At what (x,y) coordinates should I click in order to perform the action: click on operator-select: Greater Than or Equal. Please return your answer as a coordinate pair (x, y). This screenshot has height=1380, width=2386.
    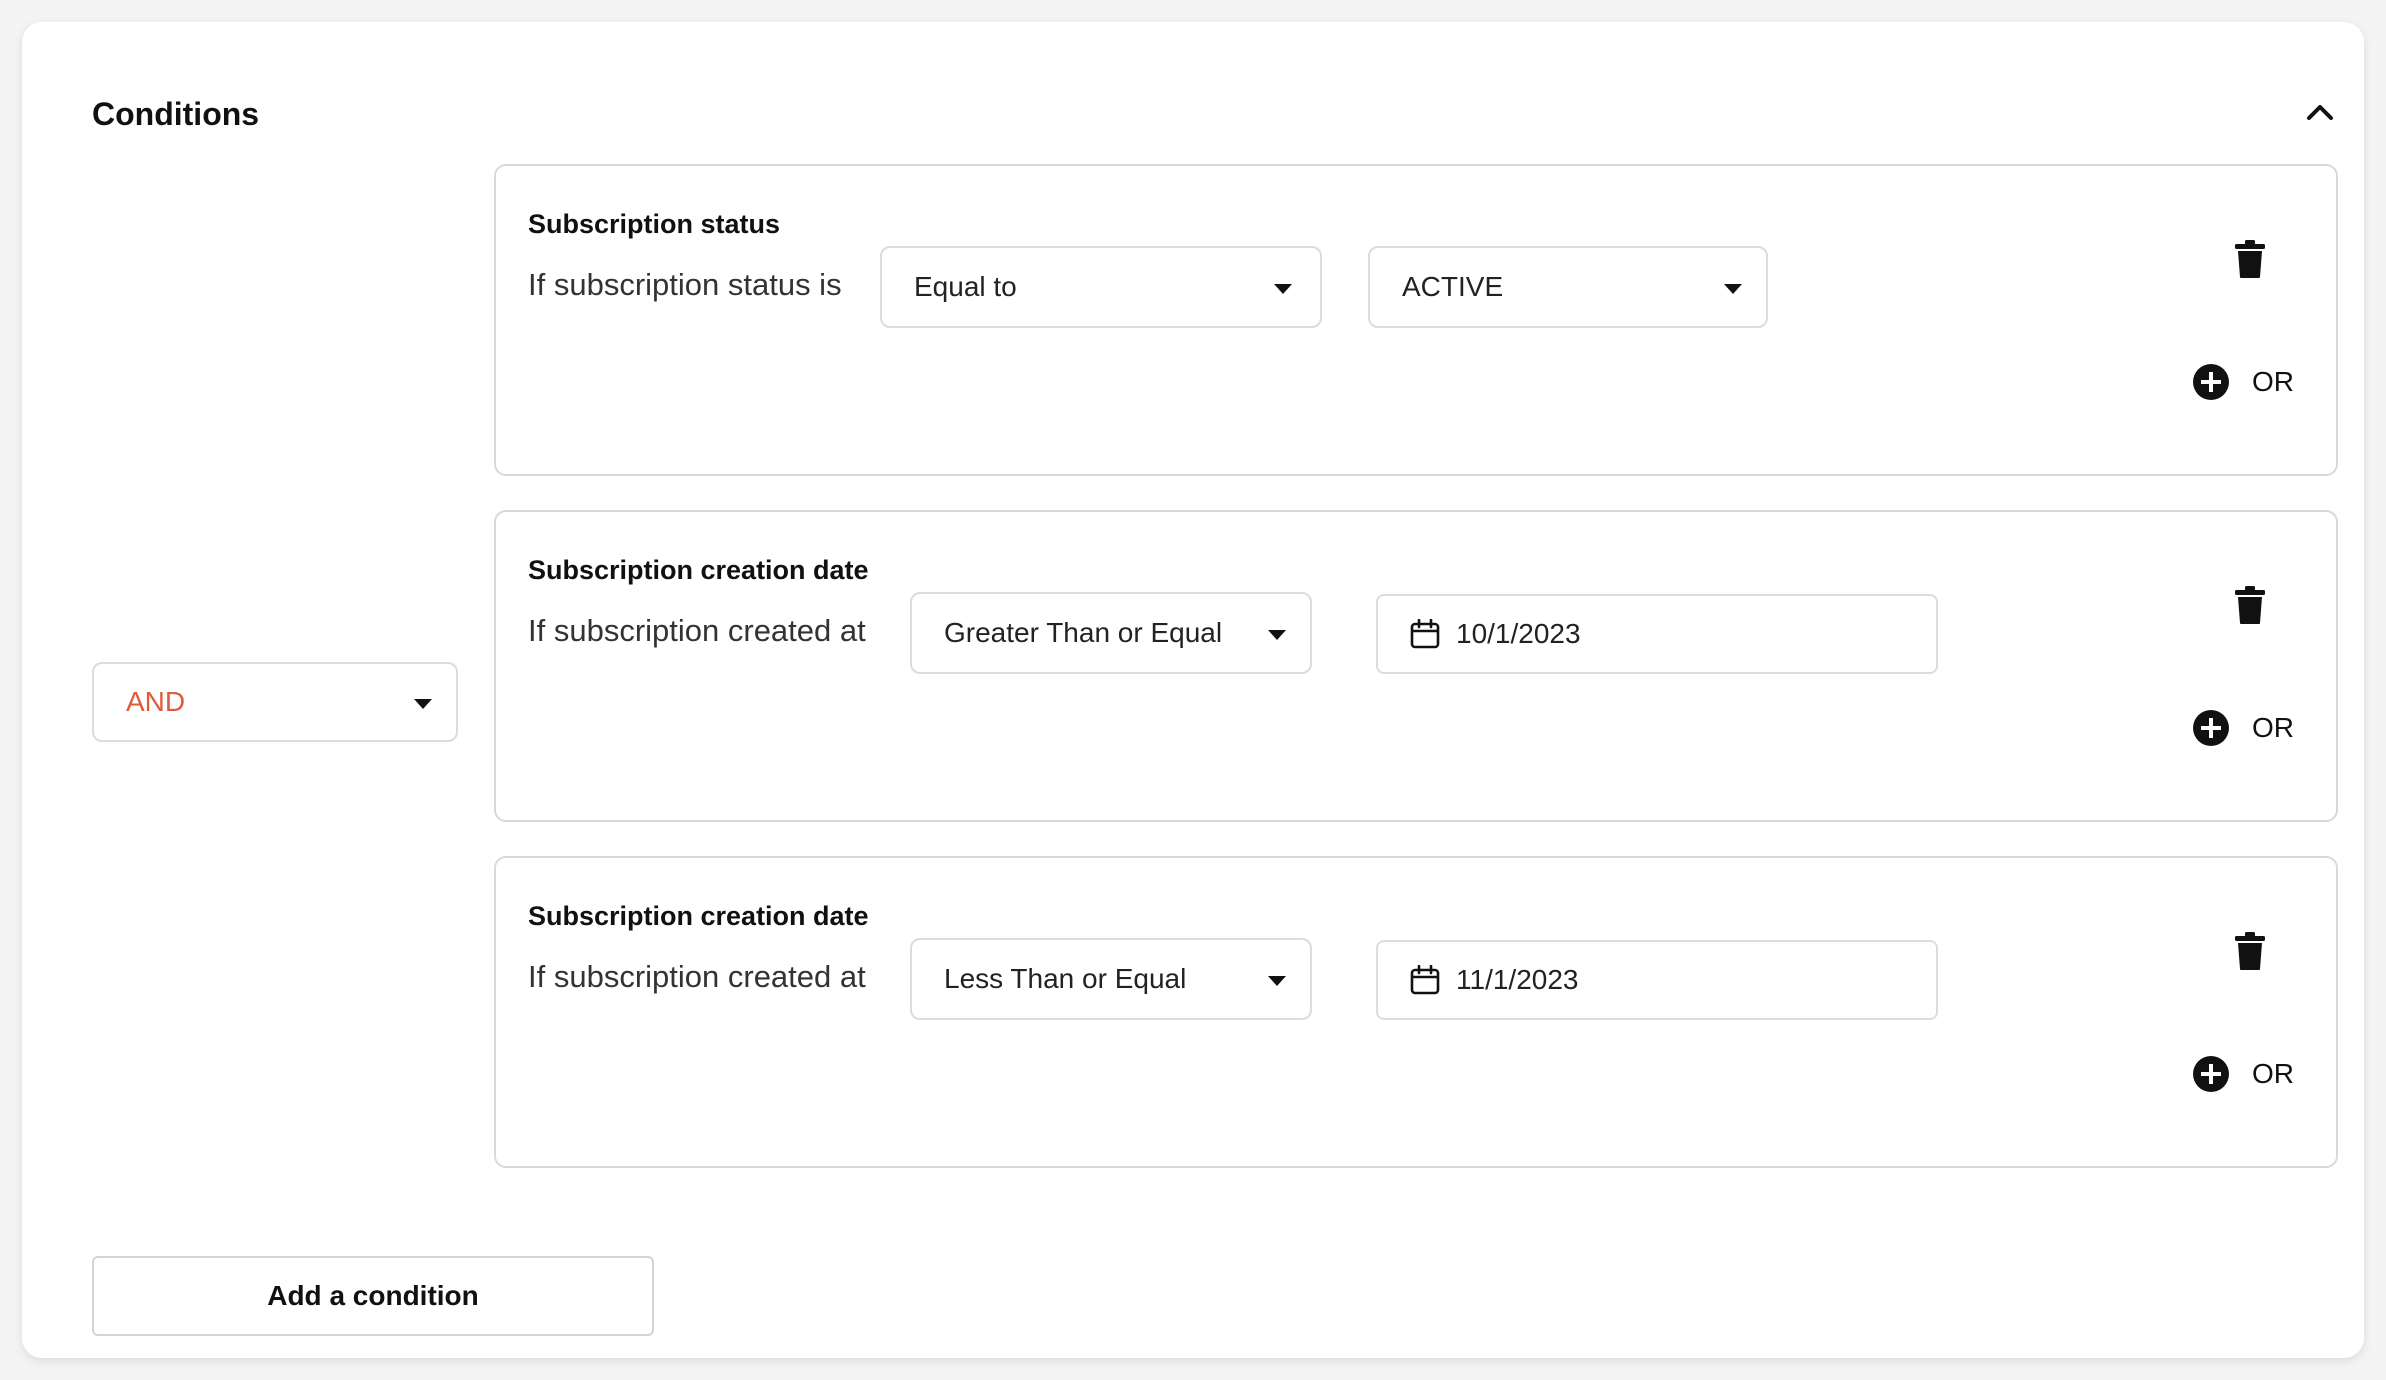
    Looking at the image, I should click on (1111, 633).